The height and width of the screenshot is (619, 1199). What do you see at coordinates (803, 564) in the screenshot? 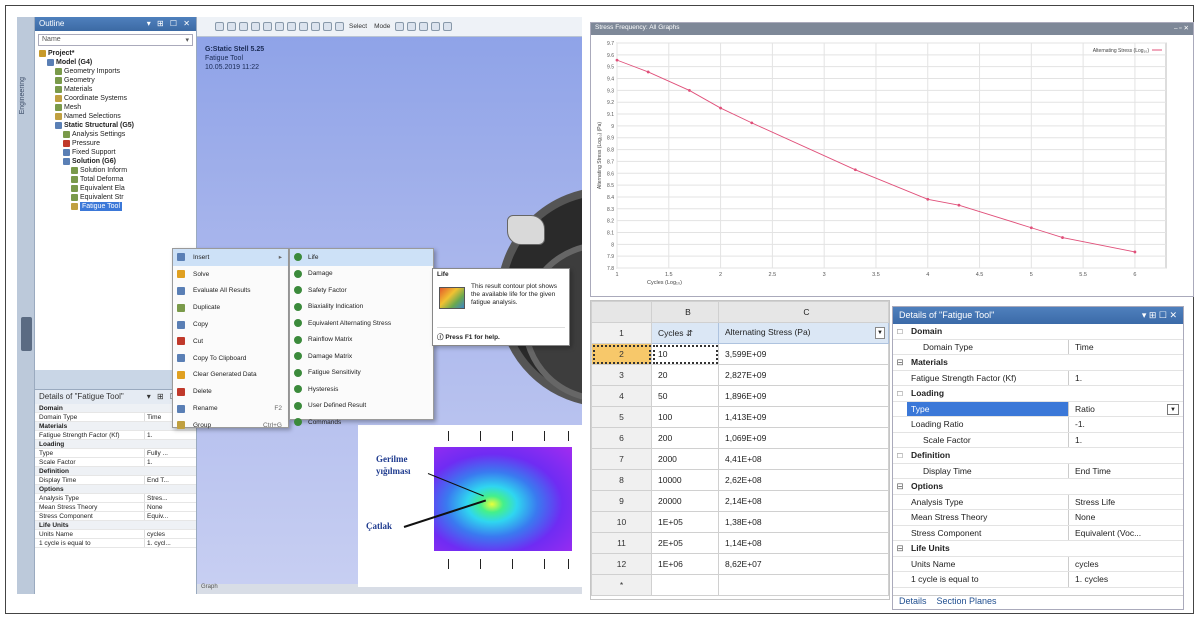
I see `stress-cell: 8,62E+07` at bounding box center [803, 564].